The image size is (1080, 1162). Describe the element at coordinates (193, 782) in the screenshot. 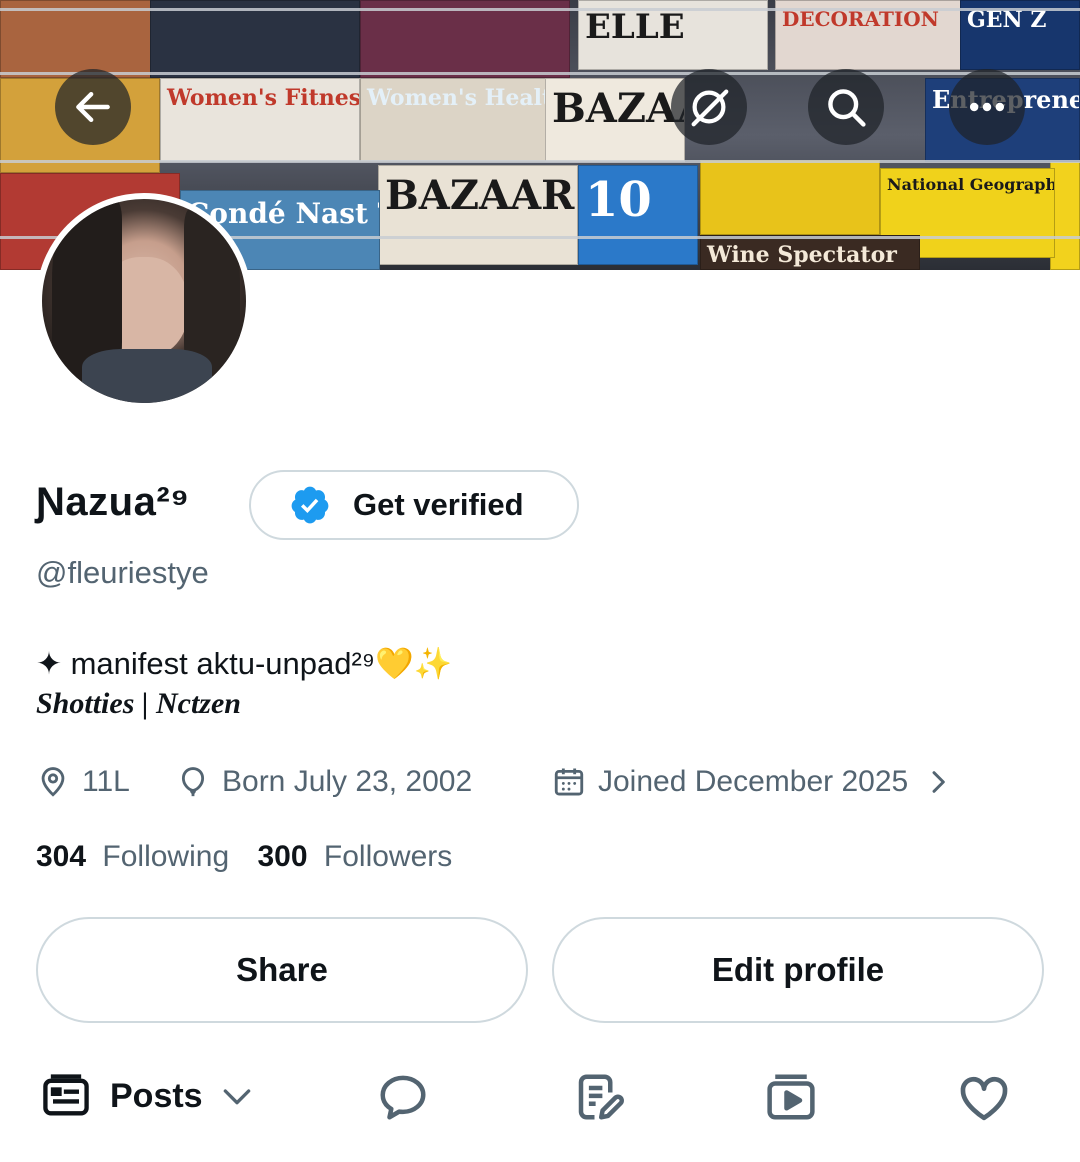

I see `balloon-icon` at that location.